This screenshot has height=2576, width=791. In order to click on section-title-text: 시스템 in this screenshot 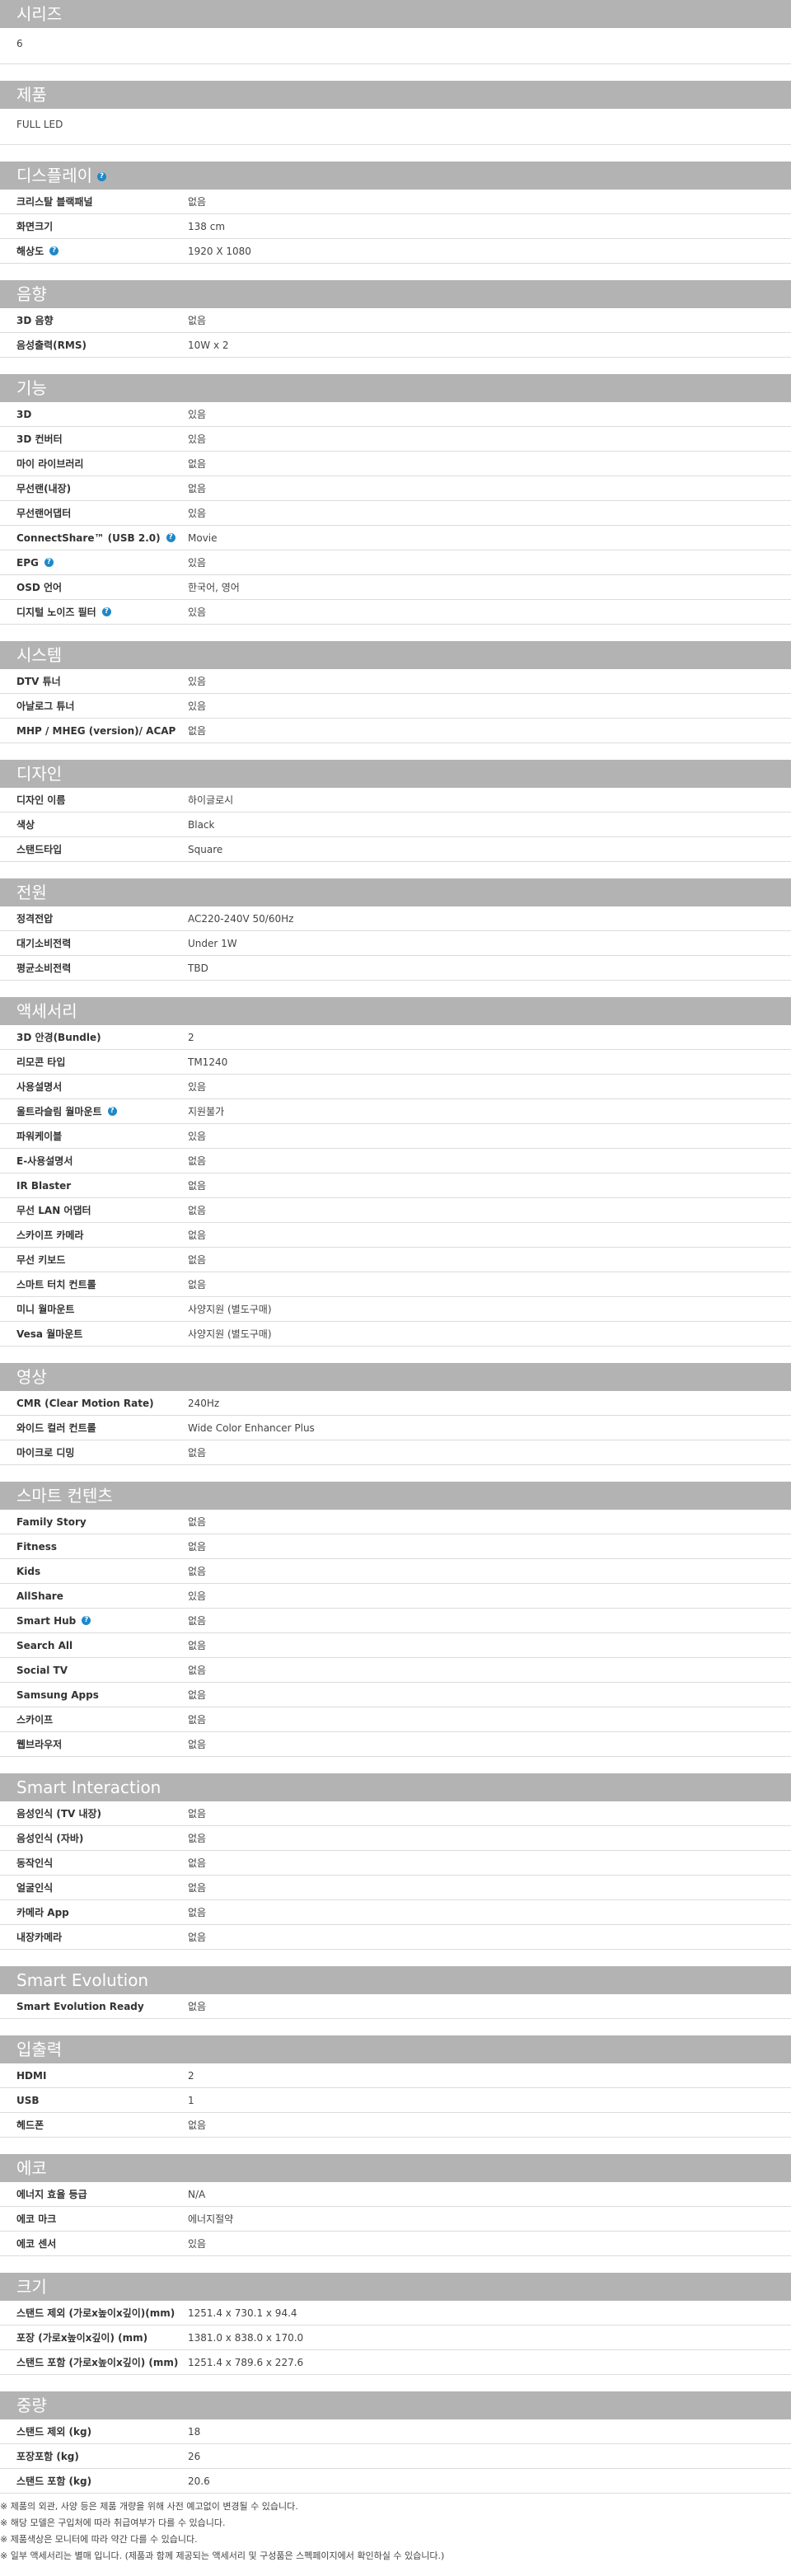, I will do `click(39, 655)`.